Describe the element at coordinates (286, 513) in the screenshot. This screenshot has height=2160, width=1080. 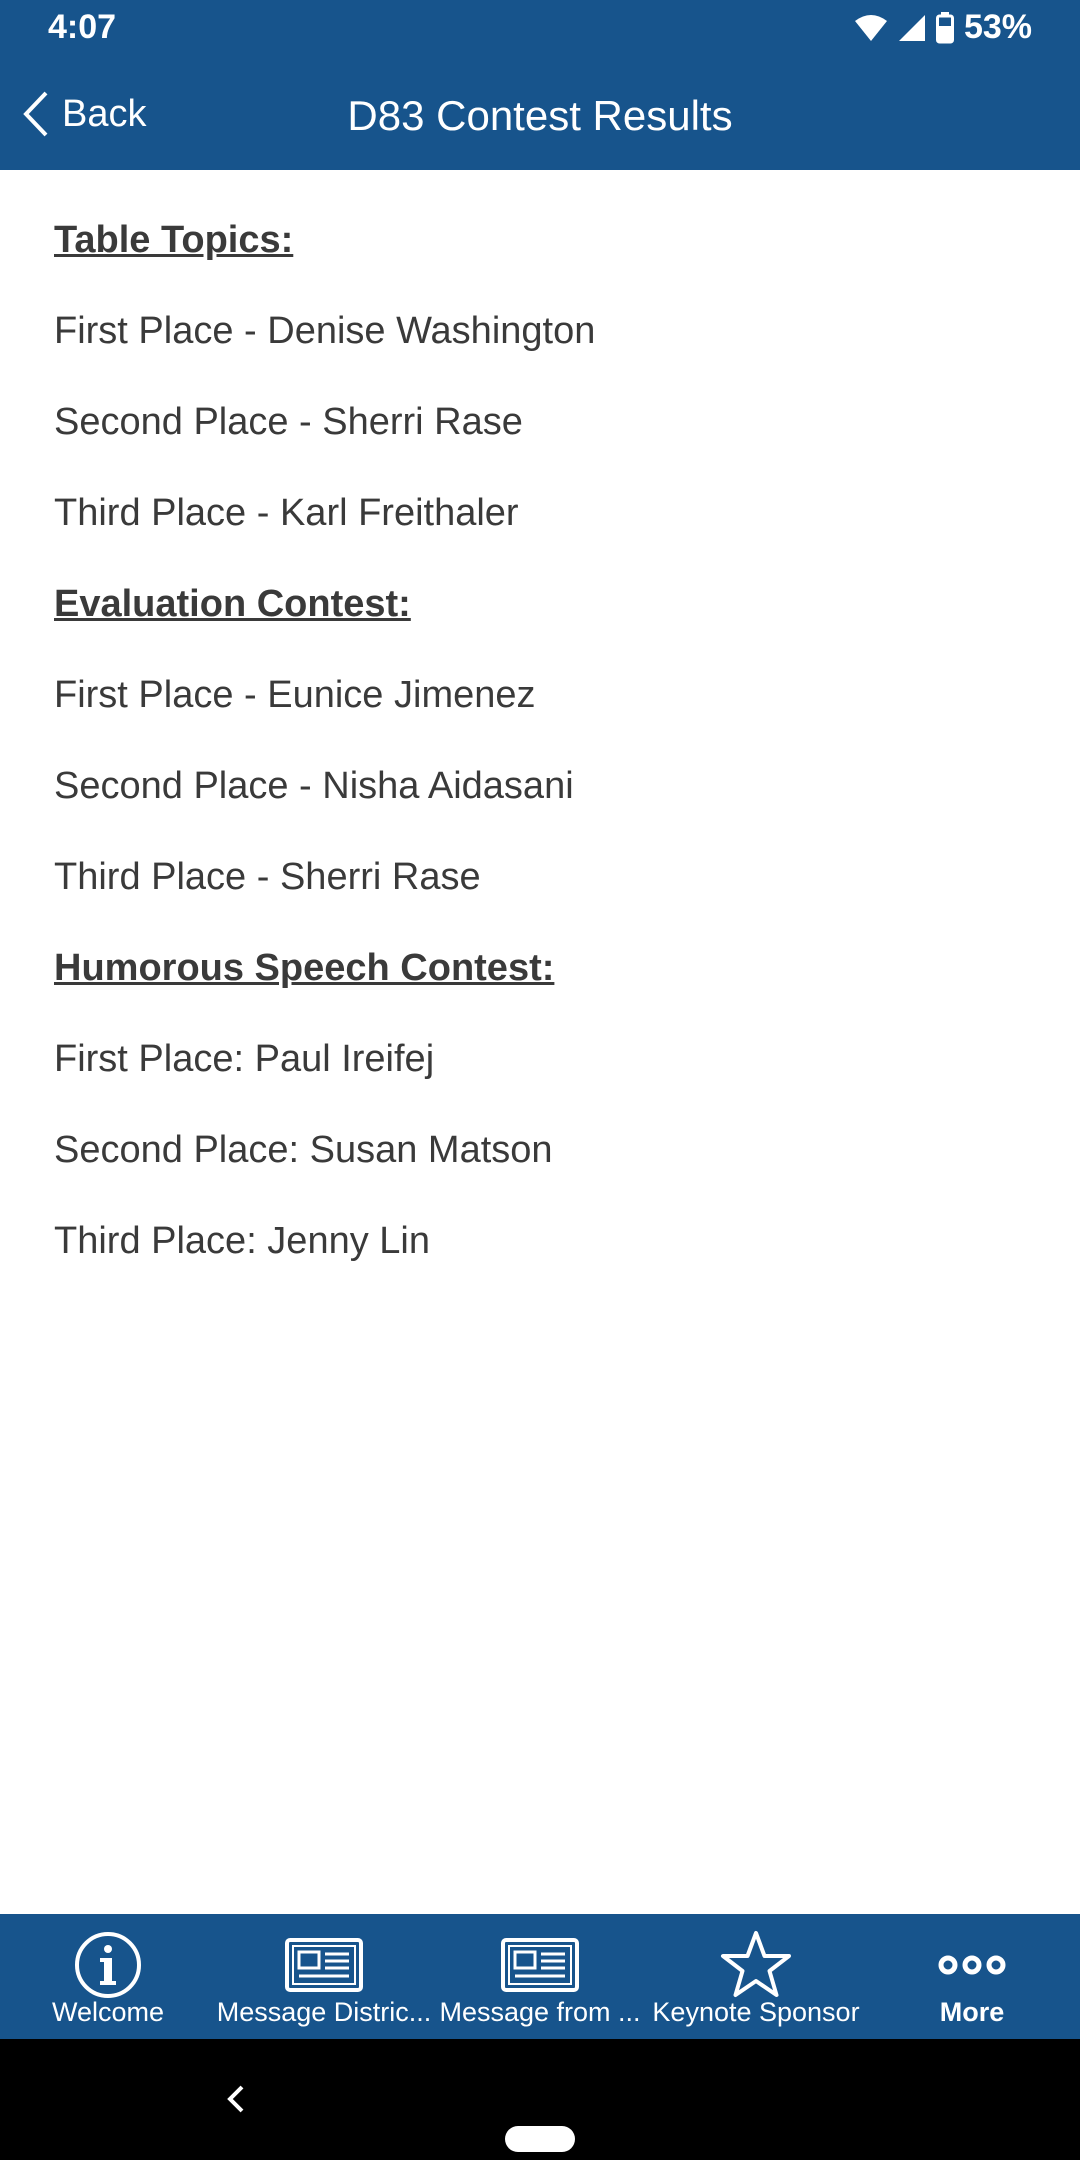
I see `result-line: Third Place - Karl Freithaler` at that location.